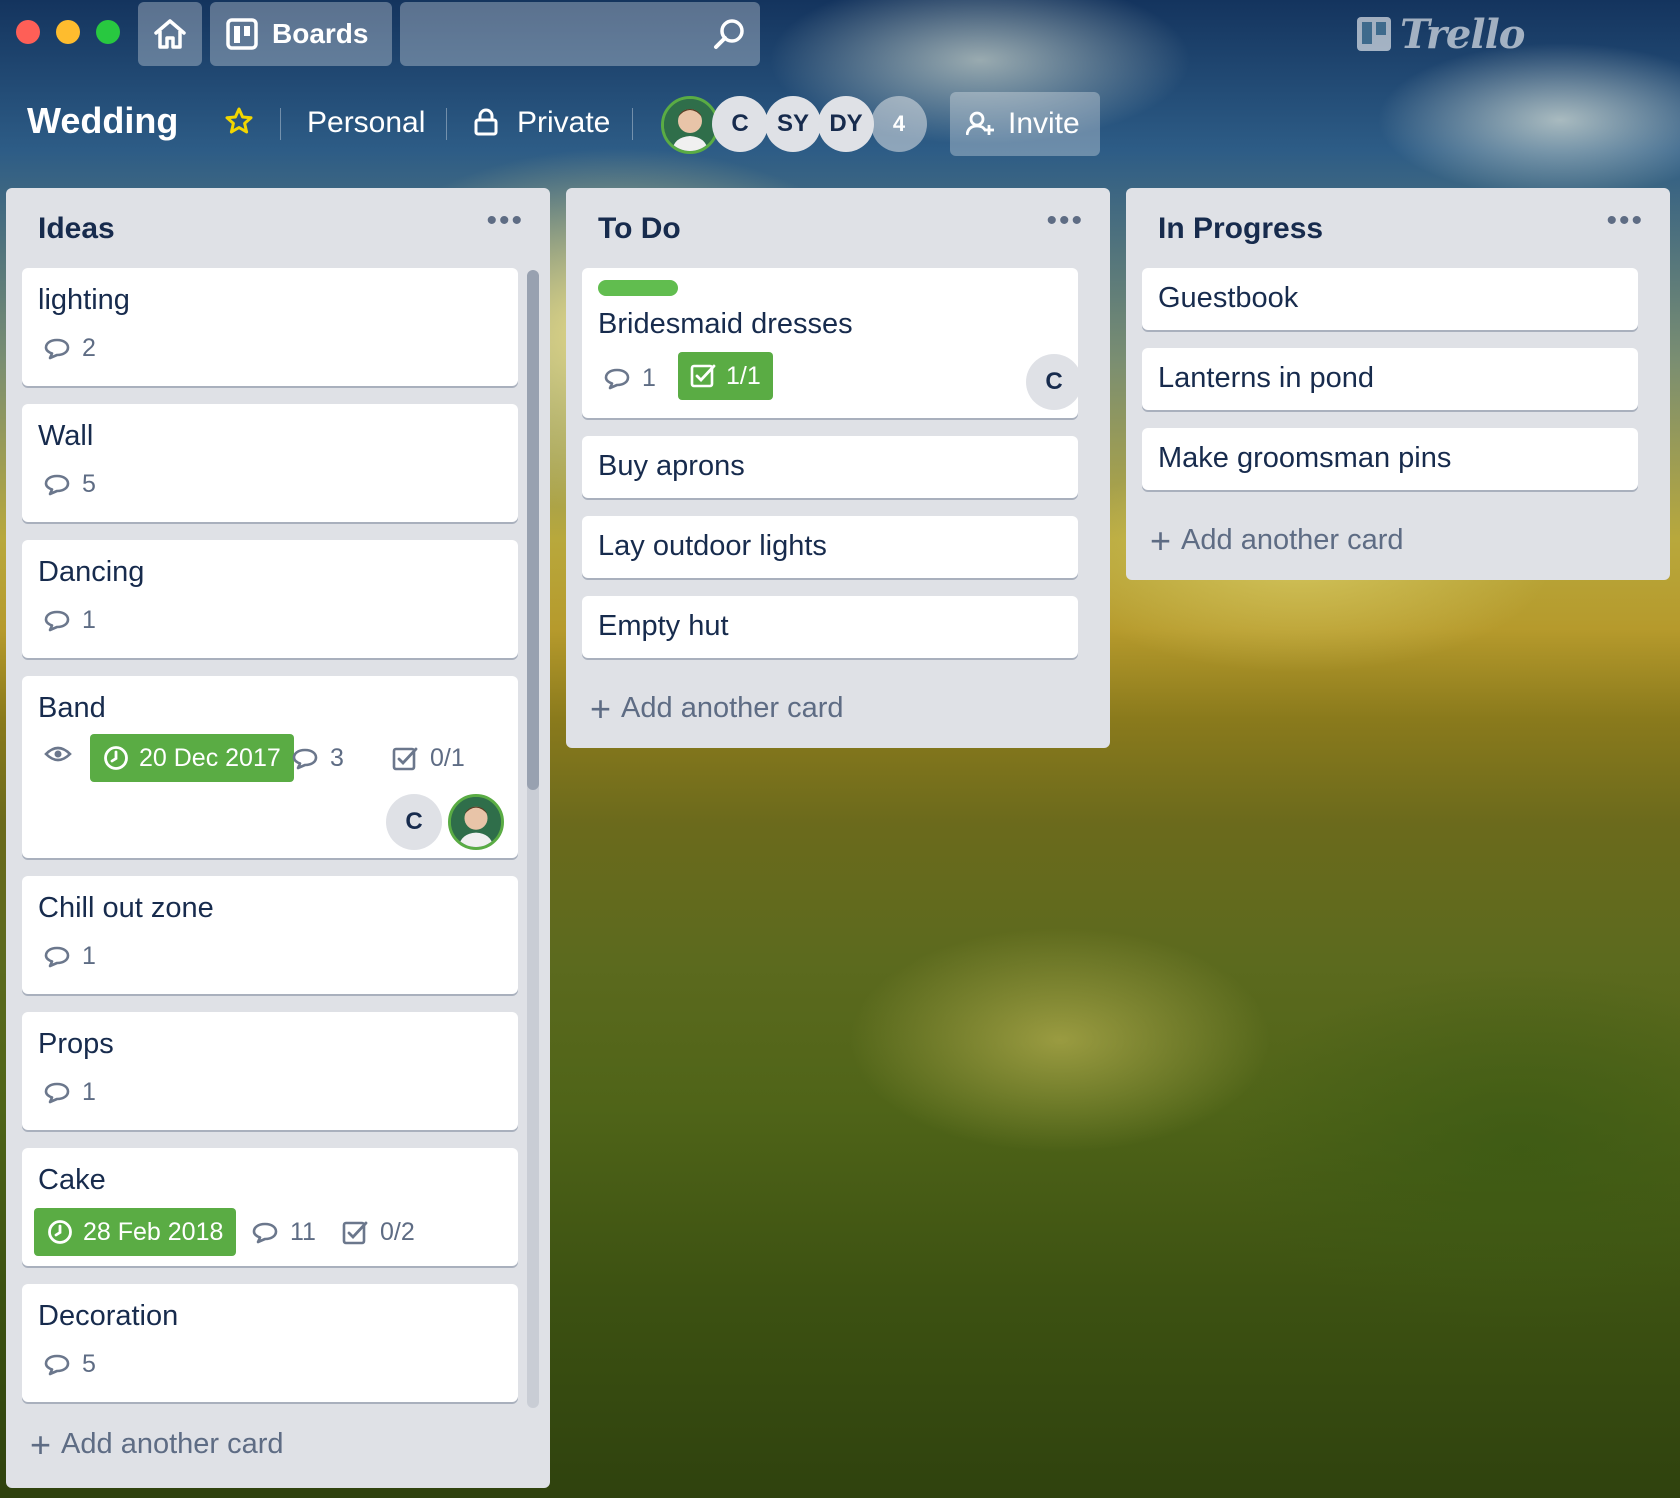 This screenshot has height=1498, width=1680. Describe the element at coordinates (533, 530) in the screenshot. I see `list-scrollbar-thumb` at that location.